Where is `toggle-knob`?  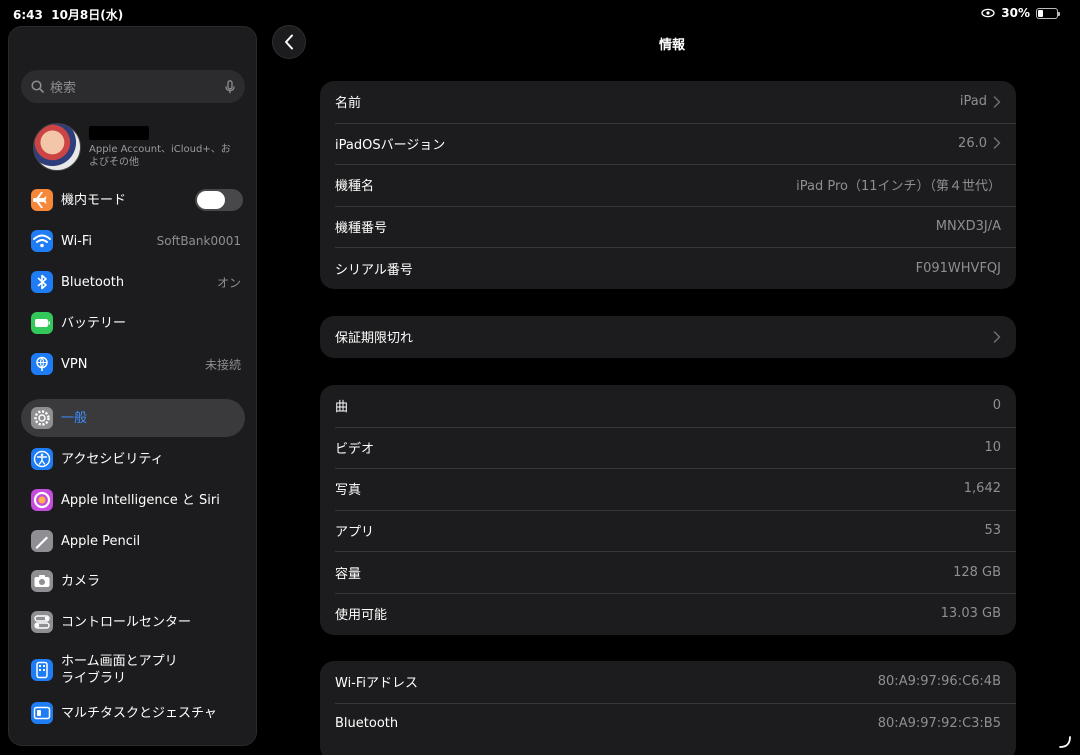
toggle-knob is located at coordinates (211, 200).